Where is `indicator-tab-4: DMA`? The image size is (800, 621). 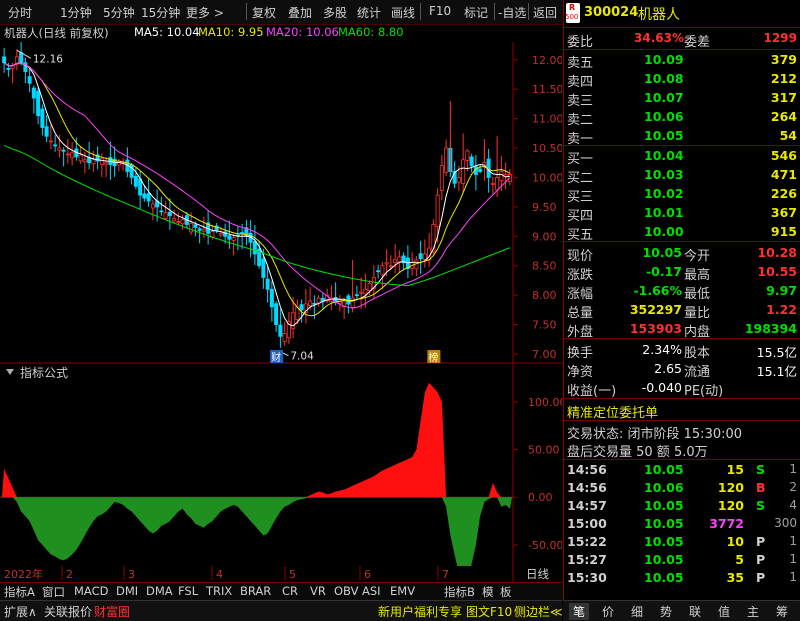 indicator-tab-4: DMA is located at coordinates (159, 591).